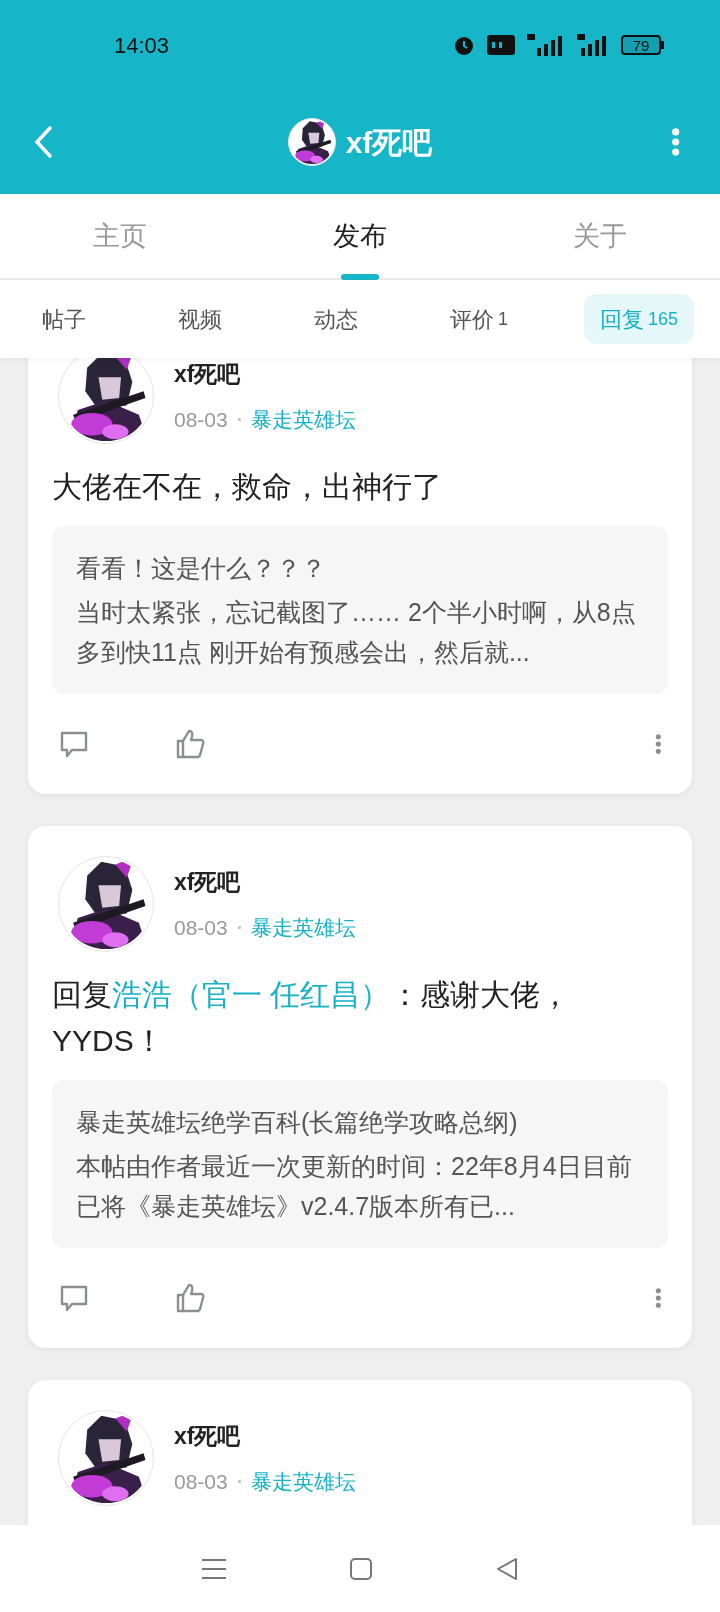 The height and width of the screenshot is (1612, 720). What do you see at coordinates (501, 45) in the screenshot?
I see `hd-icon` at bounding box center [501, 45].